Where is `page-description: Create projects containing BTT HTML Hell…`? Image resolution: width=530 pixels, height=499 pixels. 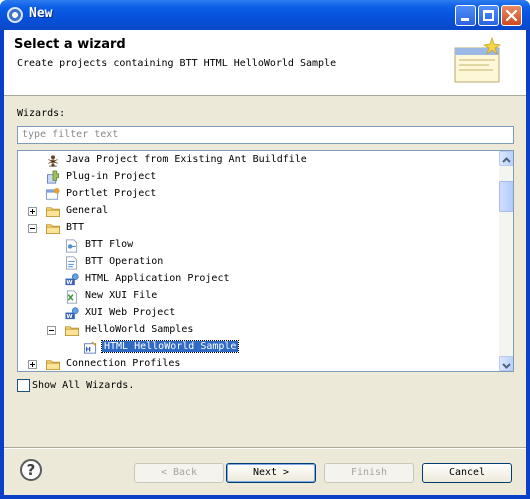 page-description: Create projects containing BTT HTML Hell… is located at coordinates (177, 63).